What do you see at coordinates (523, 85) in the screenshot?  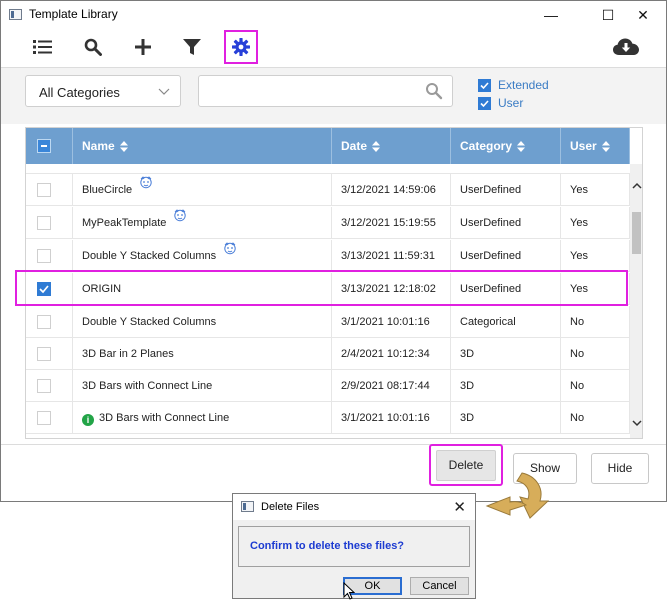 I see `extended-label: Extended` at bounding box center [523, 85].